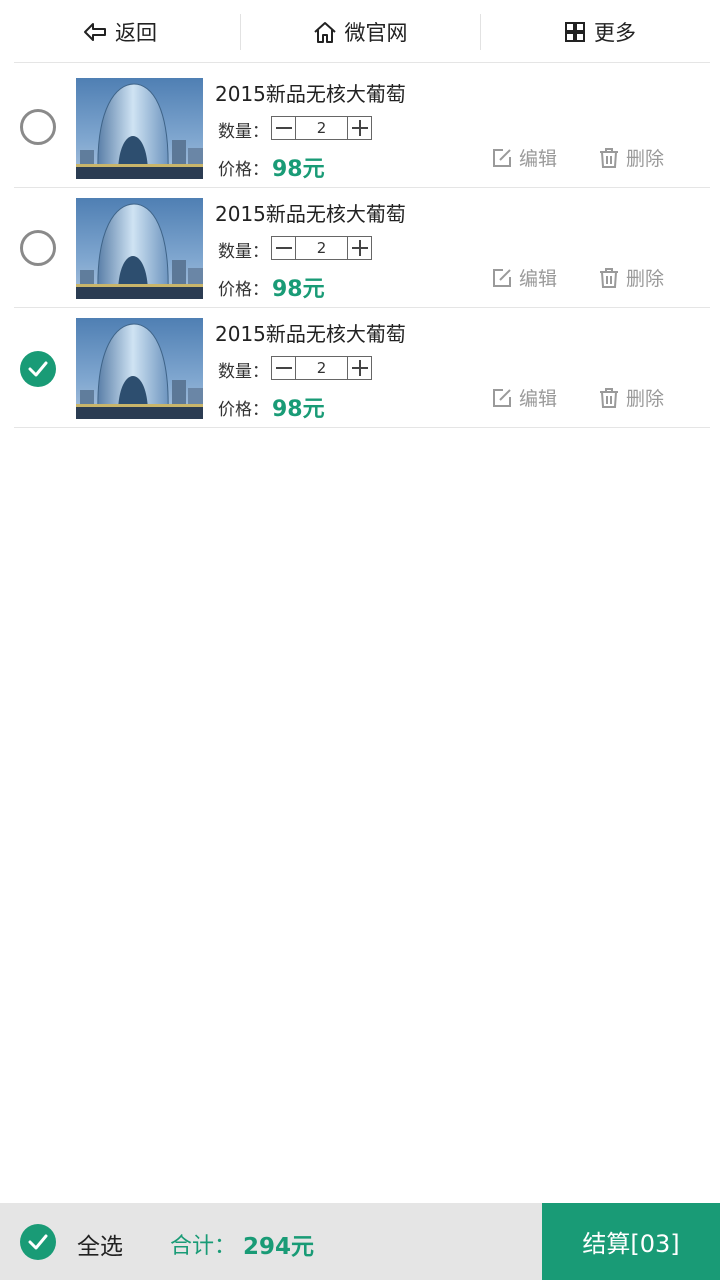  I want to click on back-arrow-icon, so click(95, 32).